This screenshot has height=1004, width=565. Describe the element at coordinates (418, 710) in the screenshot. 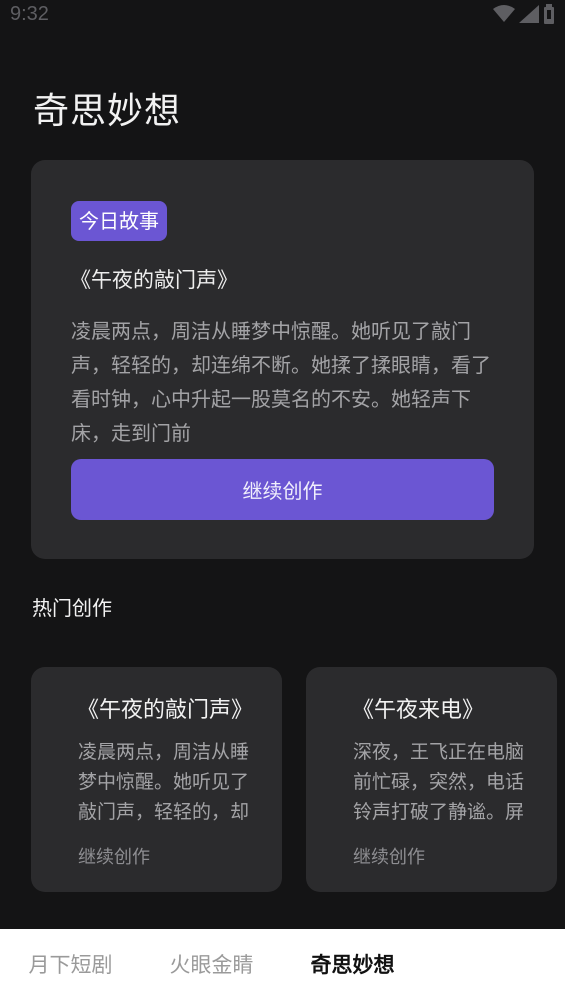

I see `hot-card-title: 《午夜来电》` at that location.